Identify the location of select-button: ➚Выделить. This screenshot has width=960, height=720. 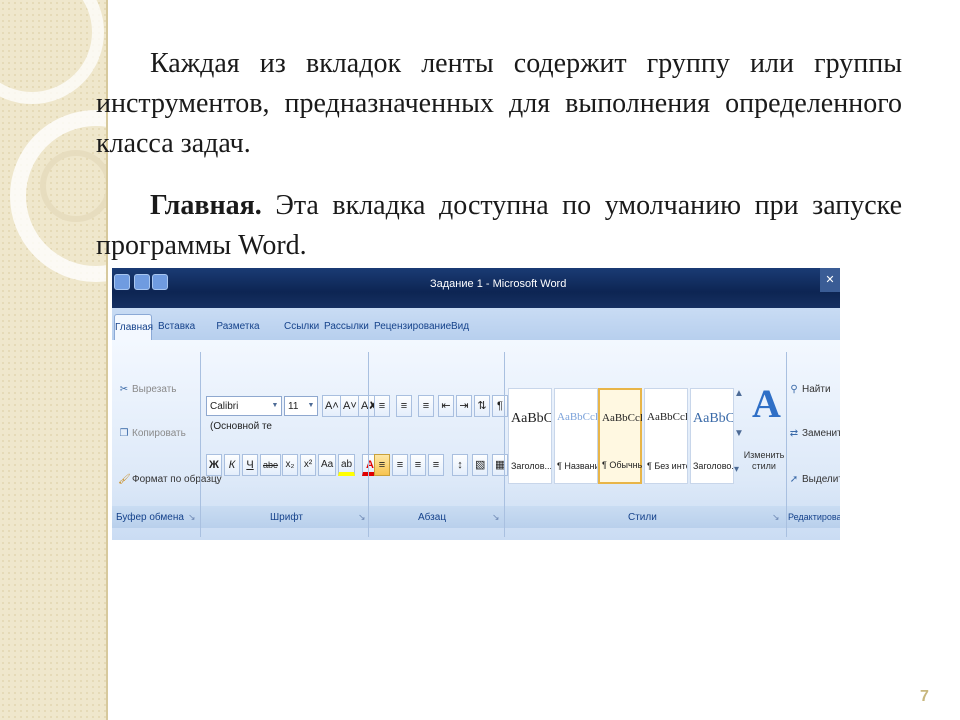
(814, 479).